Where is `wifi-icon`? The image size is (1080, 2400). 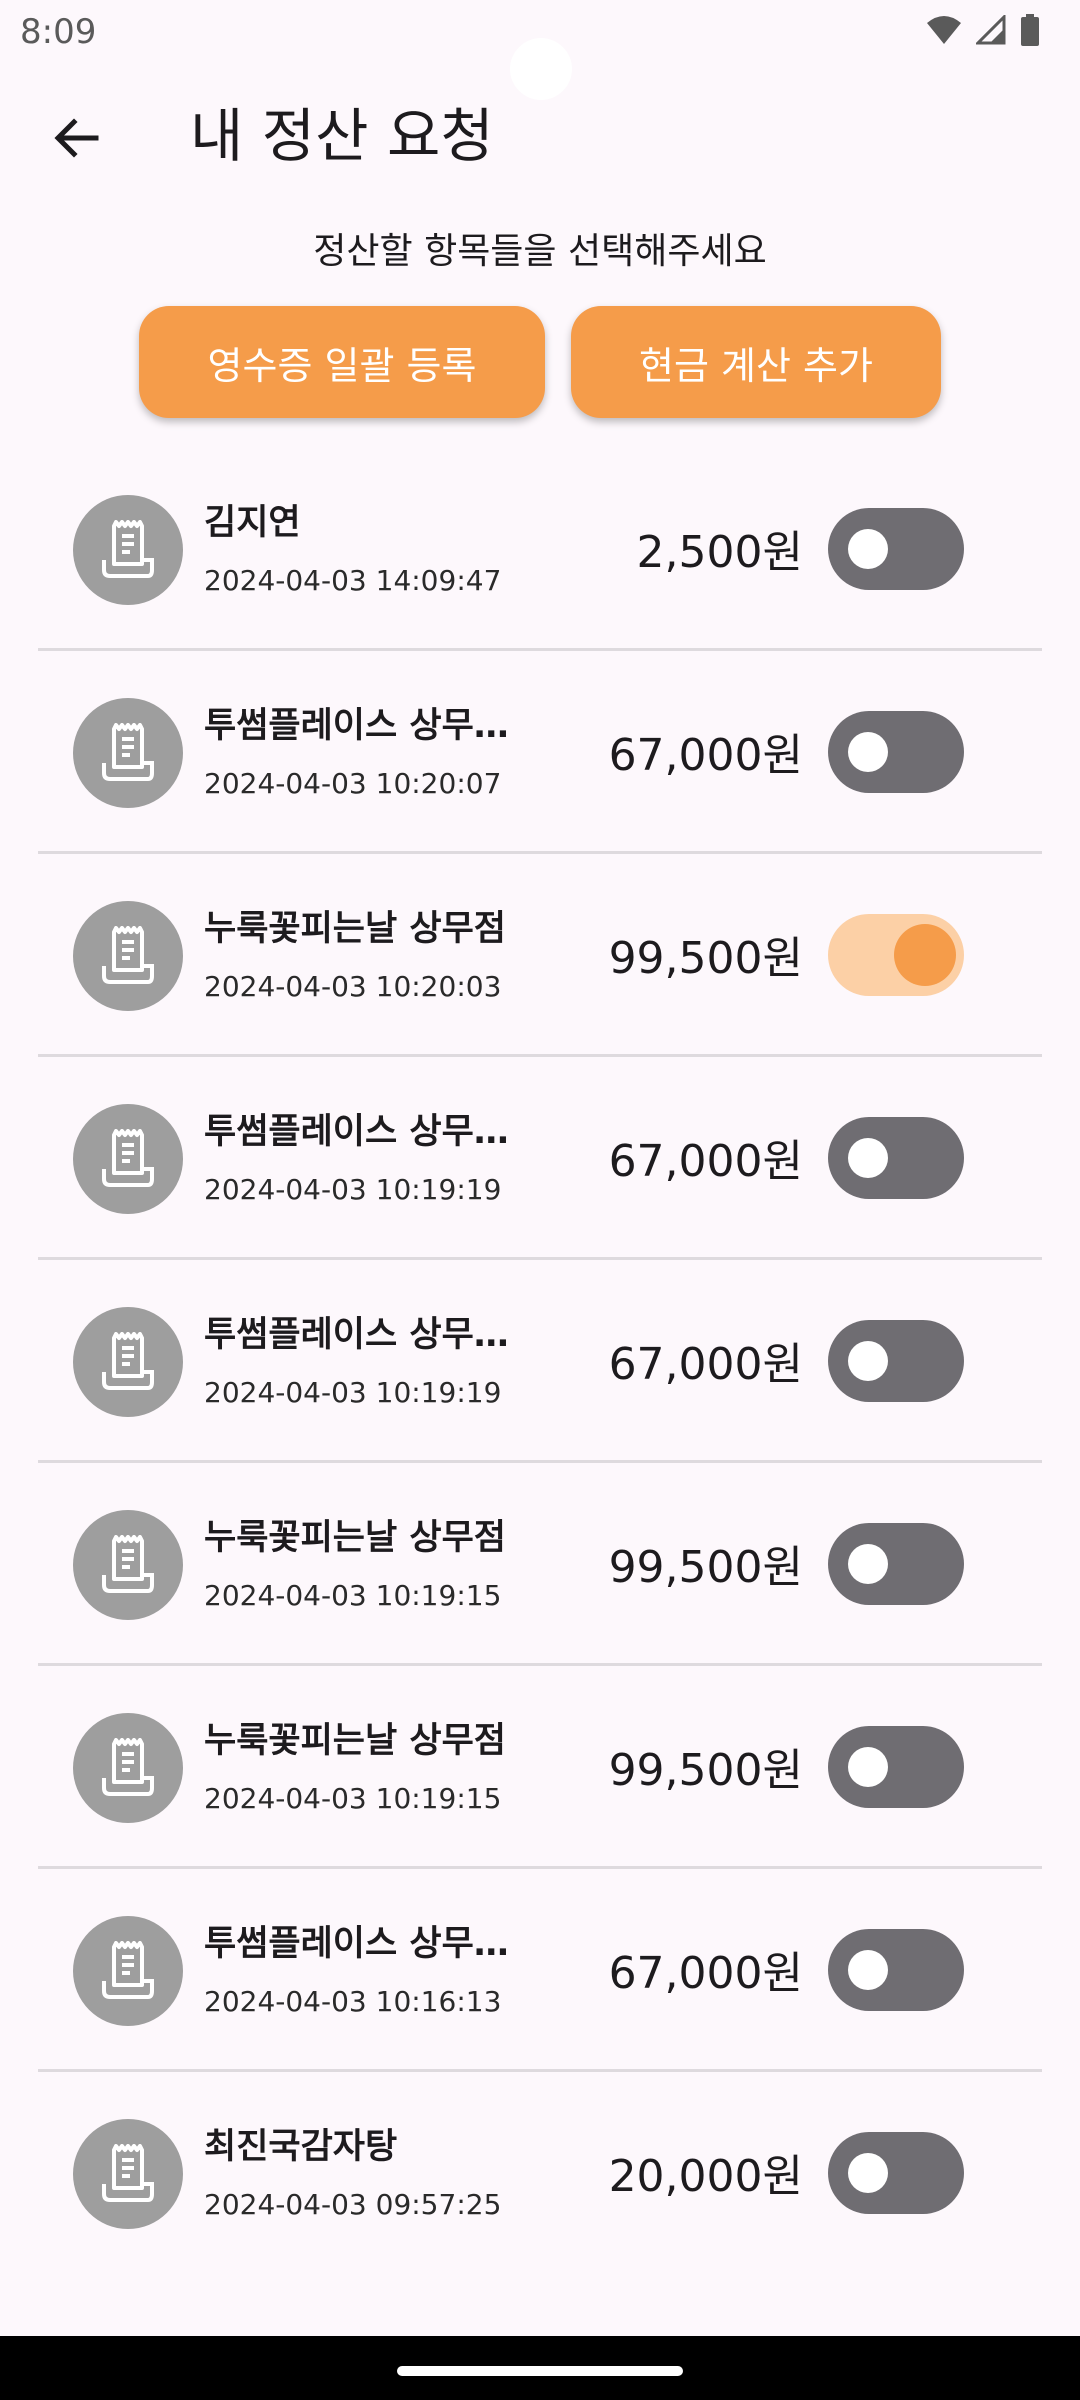 wifi-icon is located at coordinates (944, 30).